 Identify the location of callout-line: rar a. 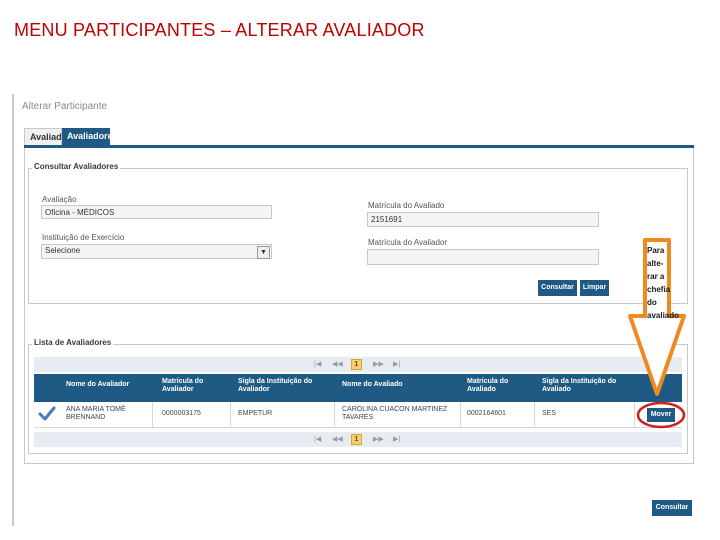
(656, 276).